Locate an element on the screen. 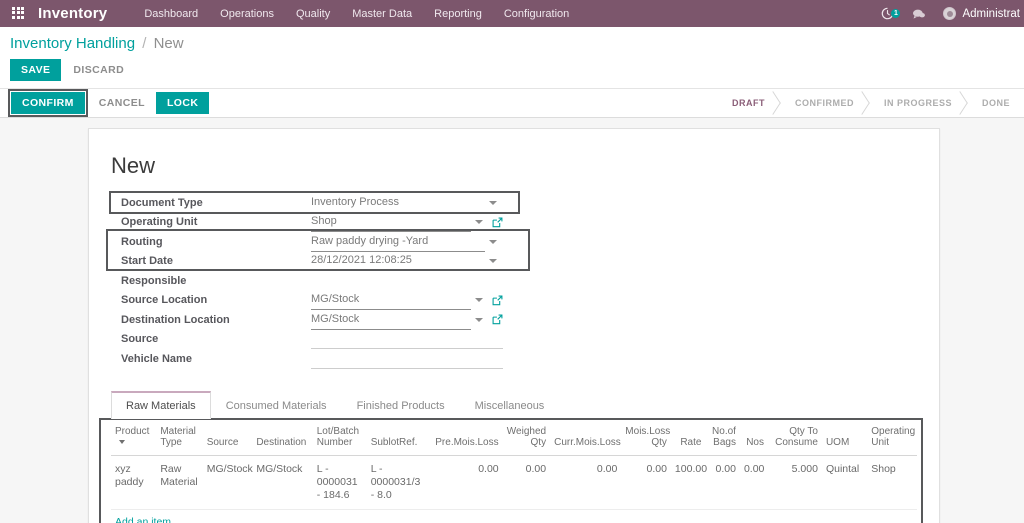 This screenshot has width=1024, height=523. col-mois-loss-qty: Mois.Loss Qty is located at coordinates (646, 438).